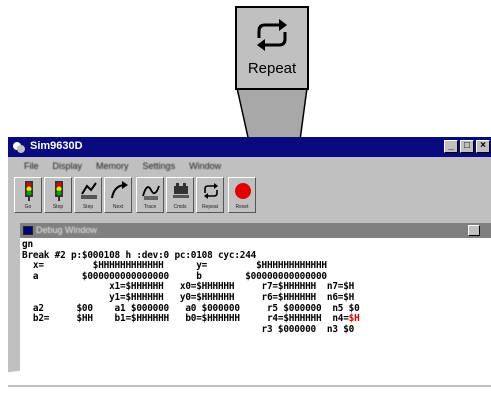  What do you see at coordinates (188, 329) in the screenshot?
I see `register-row: r3 $000000 n3 $0` at bounding box center [188, 329].